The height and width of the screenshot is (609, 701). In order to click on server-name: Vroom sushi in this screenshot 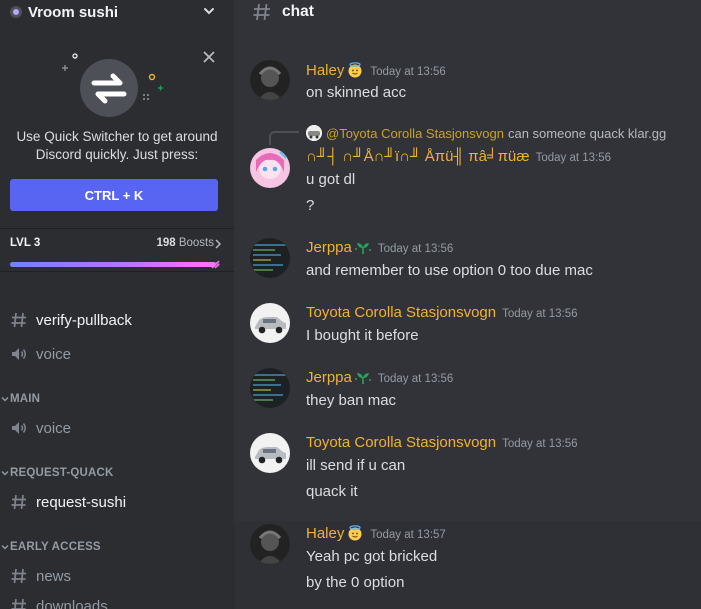, I will do `click(73, 12)`.